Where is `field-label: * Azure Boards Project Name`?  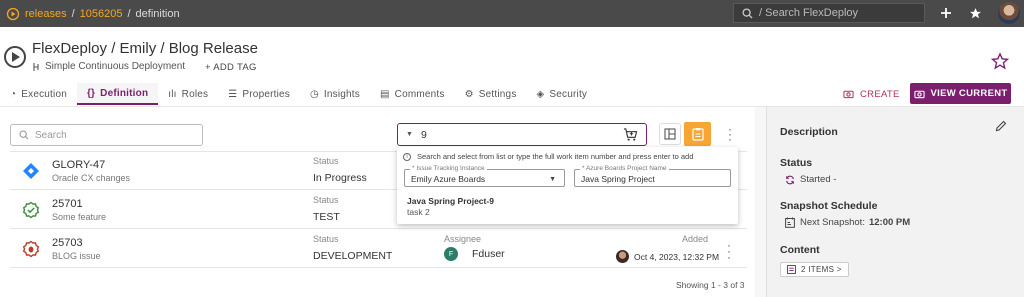
field-label: * Azure Boards Project Name is located at coordinates (624, 168).